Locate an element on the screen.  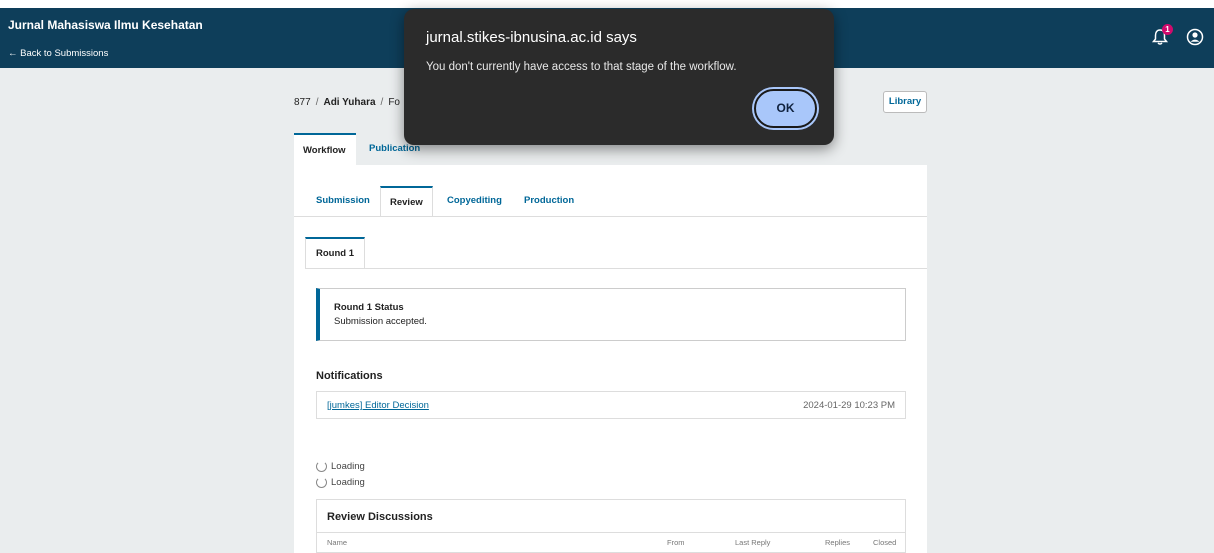
stage-tabs-divider is located at coordinates (610, 216).